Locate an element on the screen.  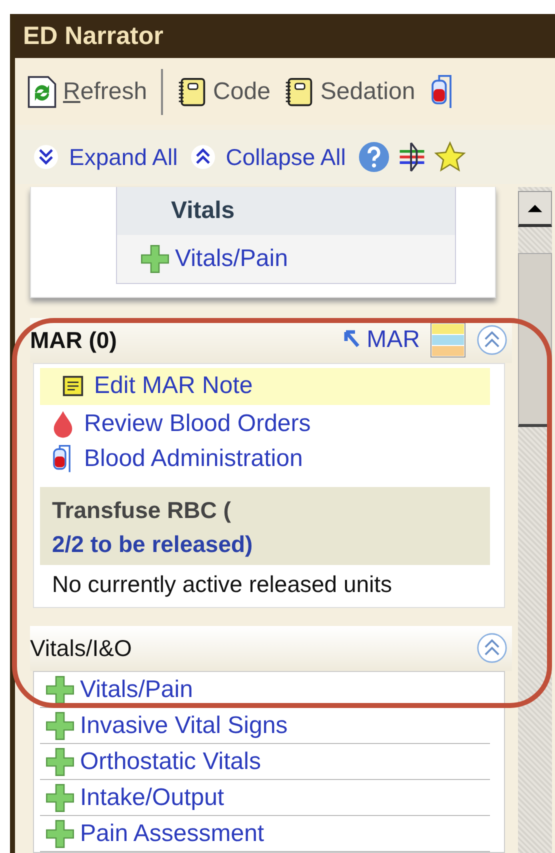
window-title: ED Narrator is located at coordinates (93, 36).